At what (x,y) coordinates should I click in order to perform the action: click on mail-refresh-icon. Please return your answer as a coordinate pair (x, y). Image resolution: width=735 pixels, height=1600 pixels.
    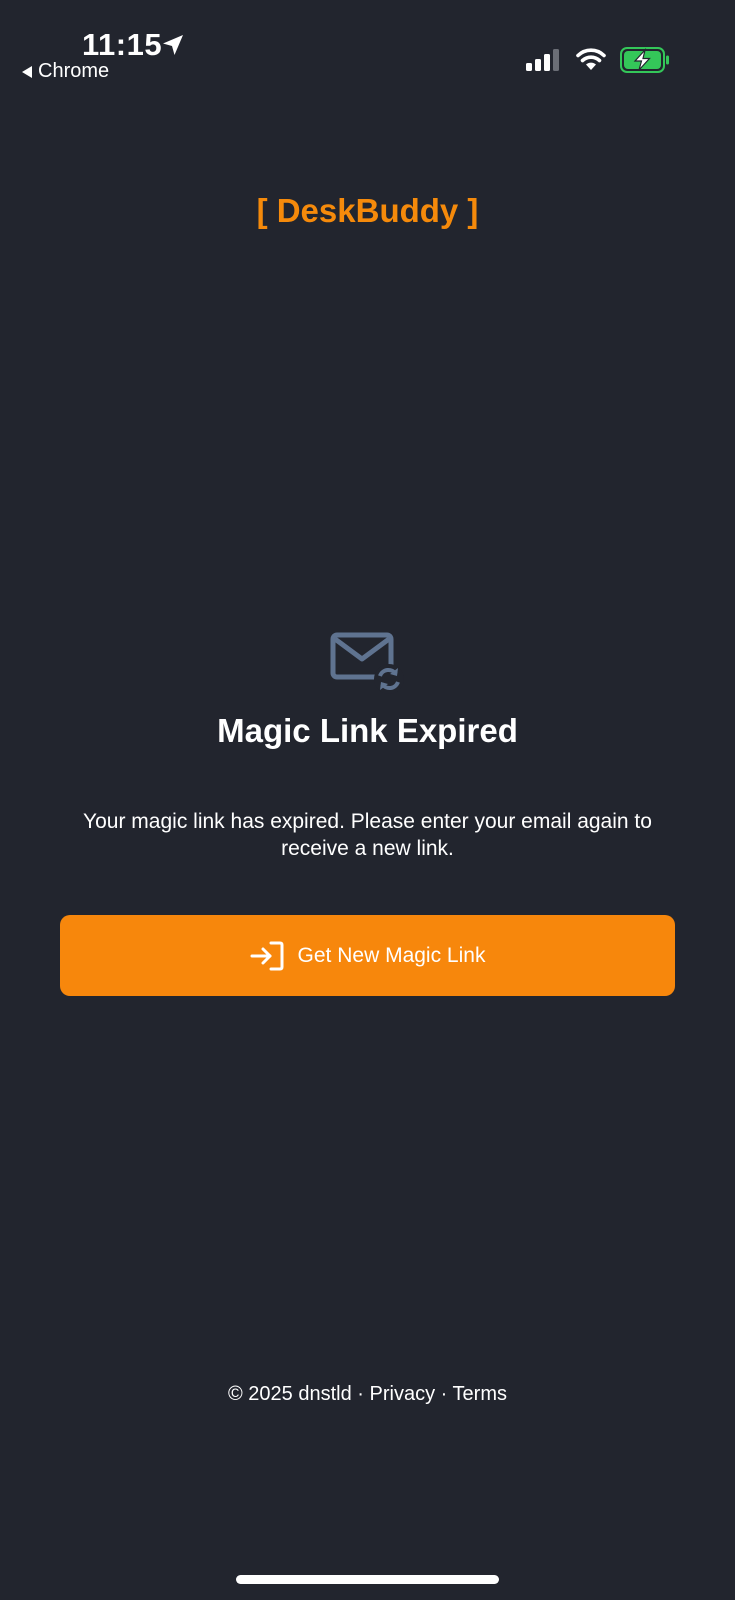
    Looking at the image, I should click on (367, 663).